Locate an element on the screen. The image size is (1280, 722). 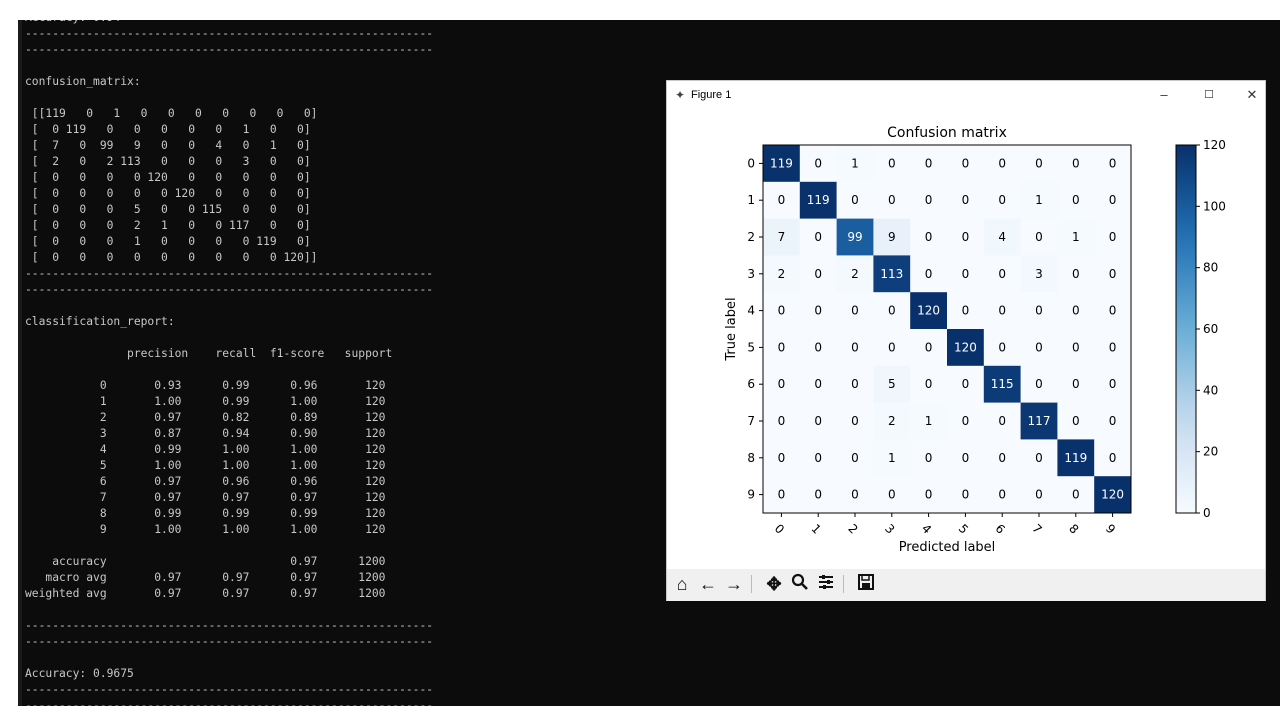
y-tick-label: 0 is located at coordinates (751, 163).